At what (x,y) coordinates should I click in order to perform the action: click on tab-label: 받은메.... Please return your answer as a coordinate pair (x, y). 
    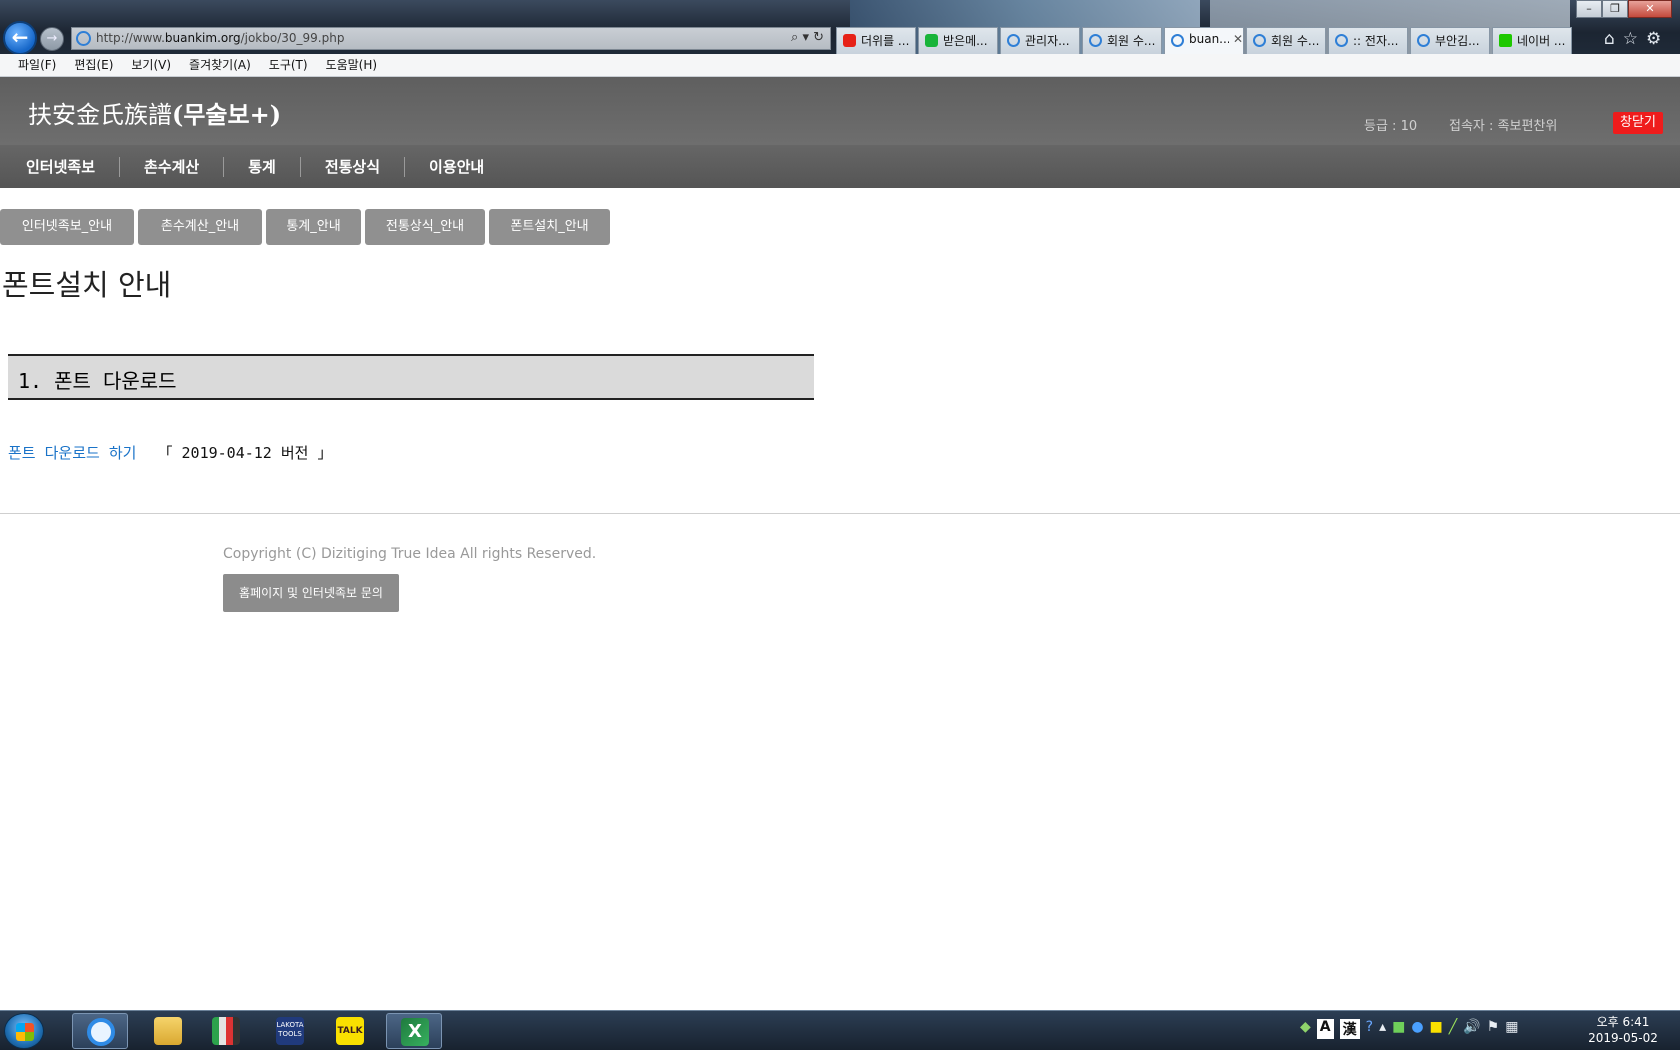
    Looking at the image, I should click on (965, 41).